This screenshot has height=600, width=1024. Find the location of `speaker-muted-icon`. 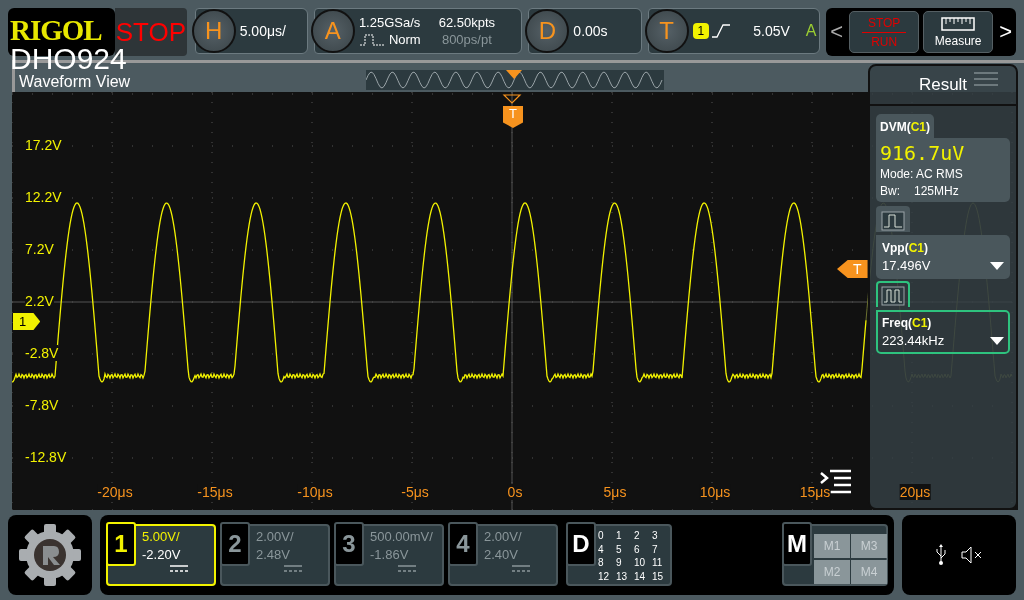

speaker-muted-icon is located at coordinates (972, 555).